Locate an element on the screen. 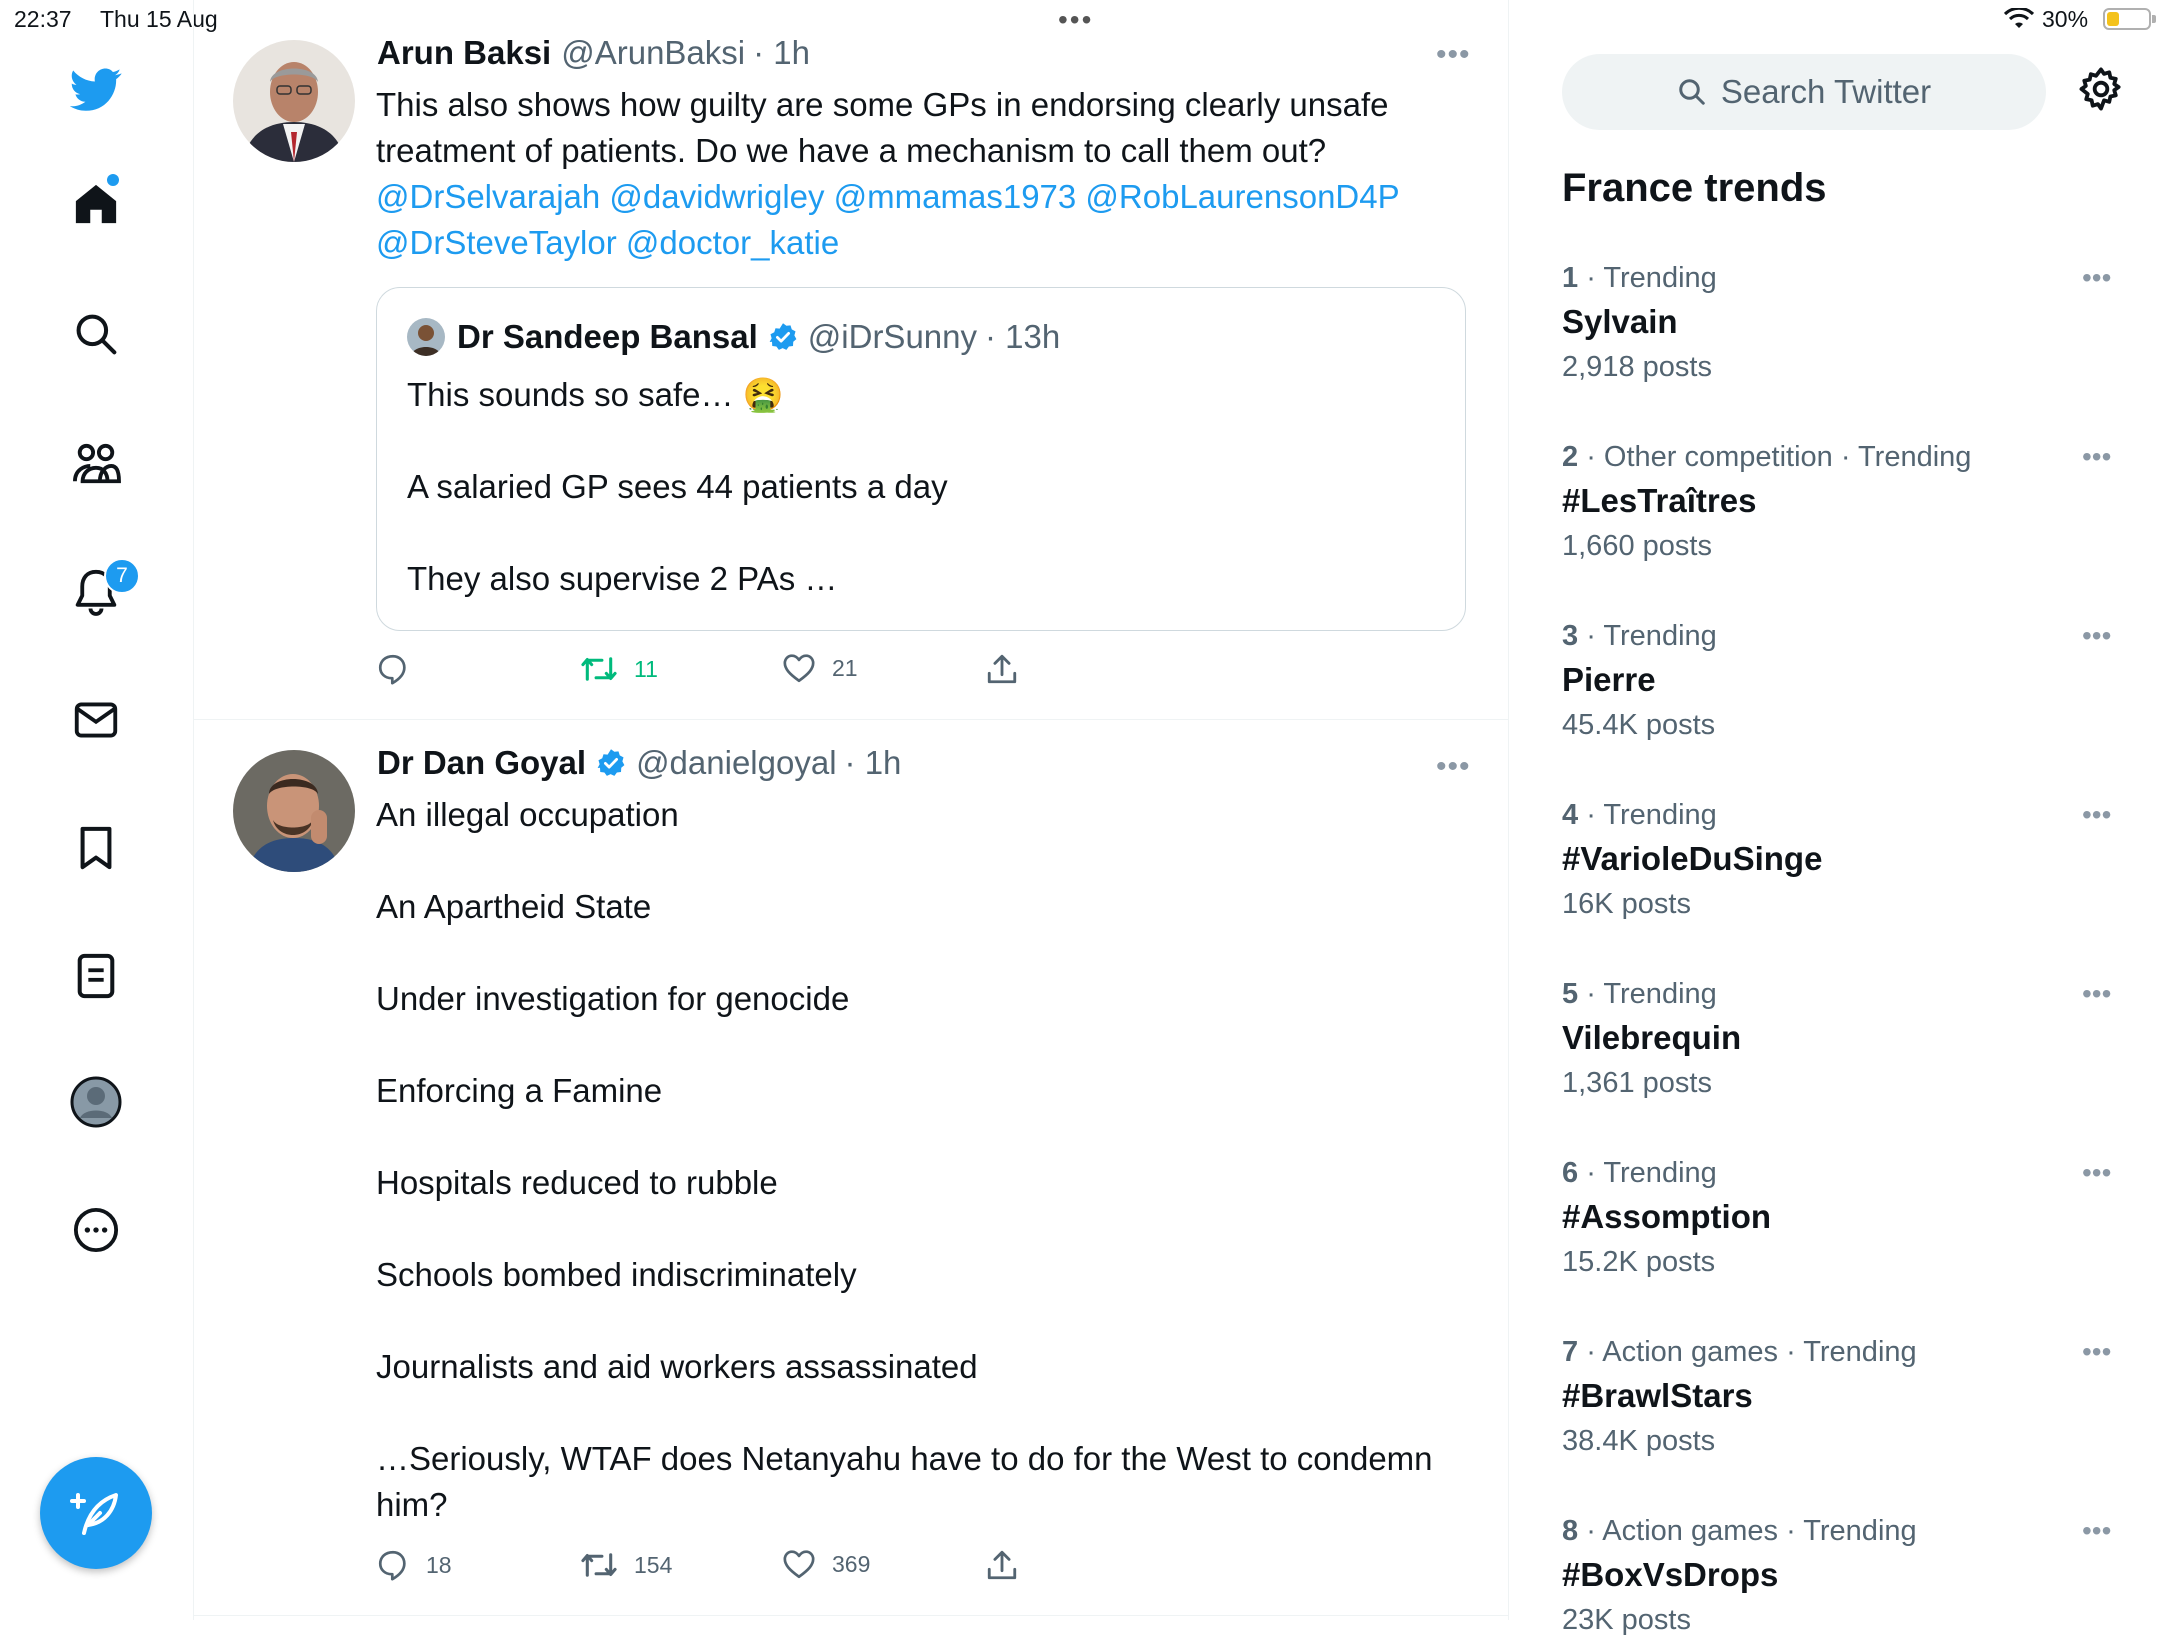 The image size is (2160, 1637). multitasking-dots-icon: ••• is located at coordinates (1075, 20).